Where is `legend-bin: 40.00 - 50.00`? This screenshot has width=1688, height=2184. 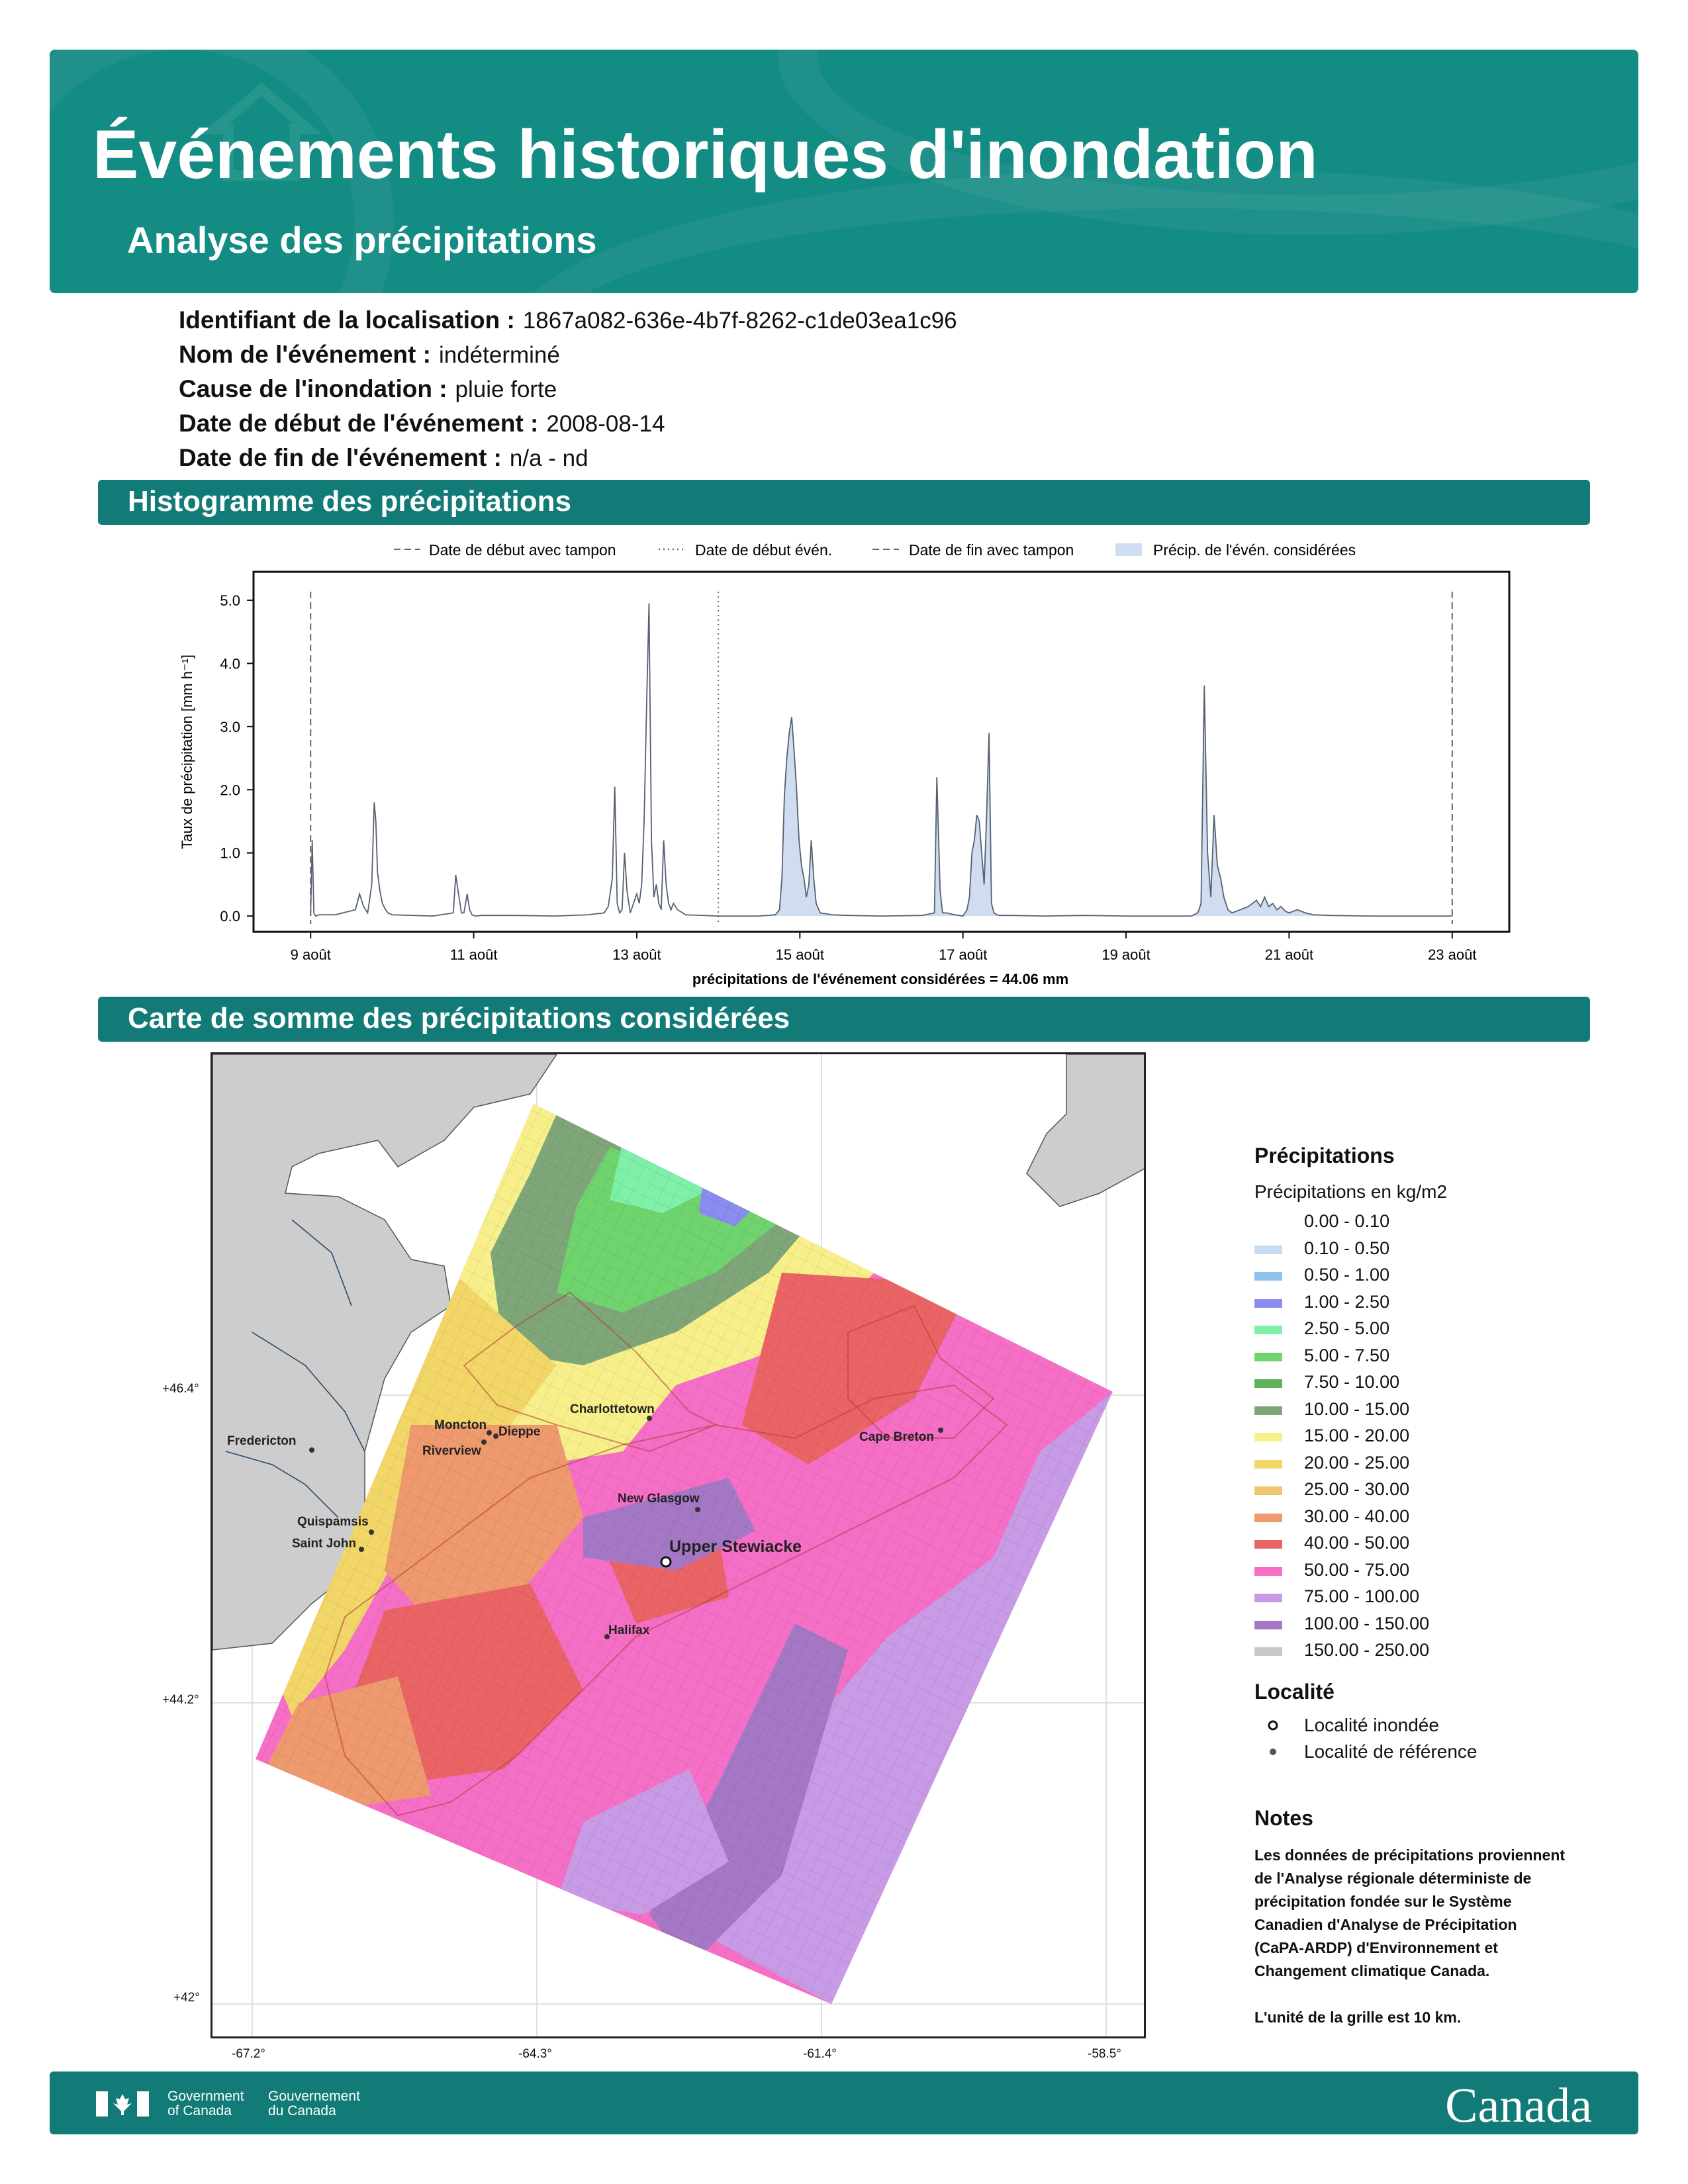
legend-bin: 40.00 - 50.00 is located at coordinates (1439, 1544).